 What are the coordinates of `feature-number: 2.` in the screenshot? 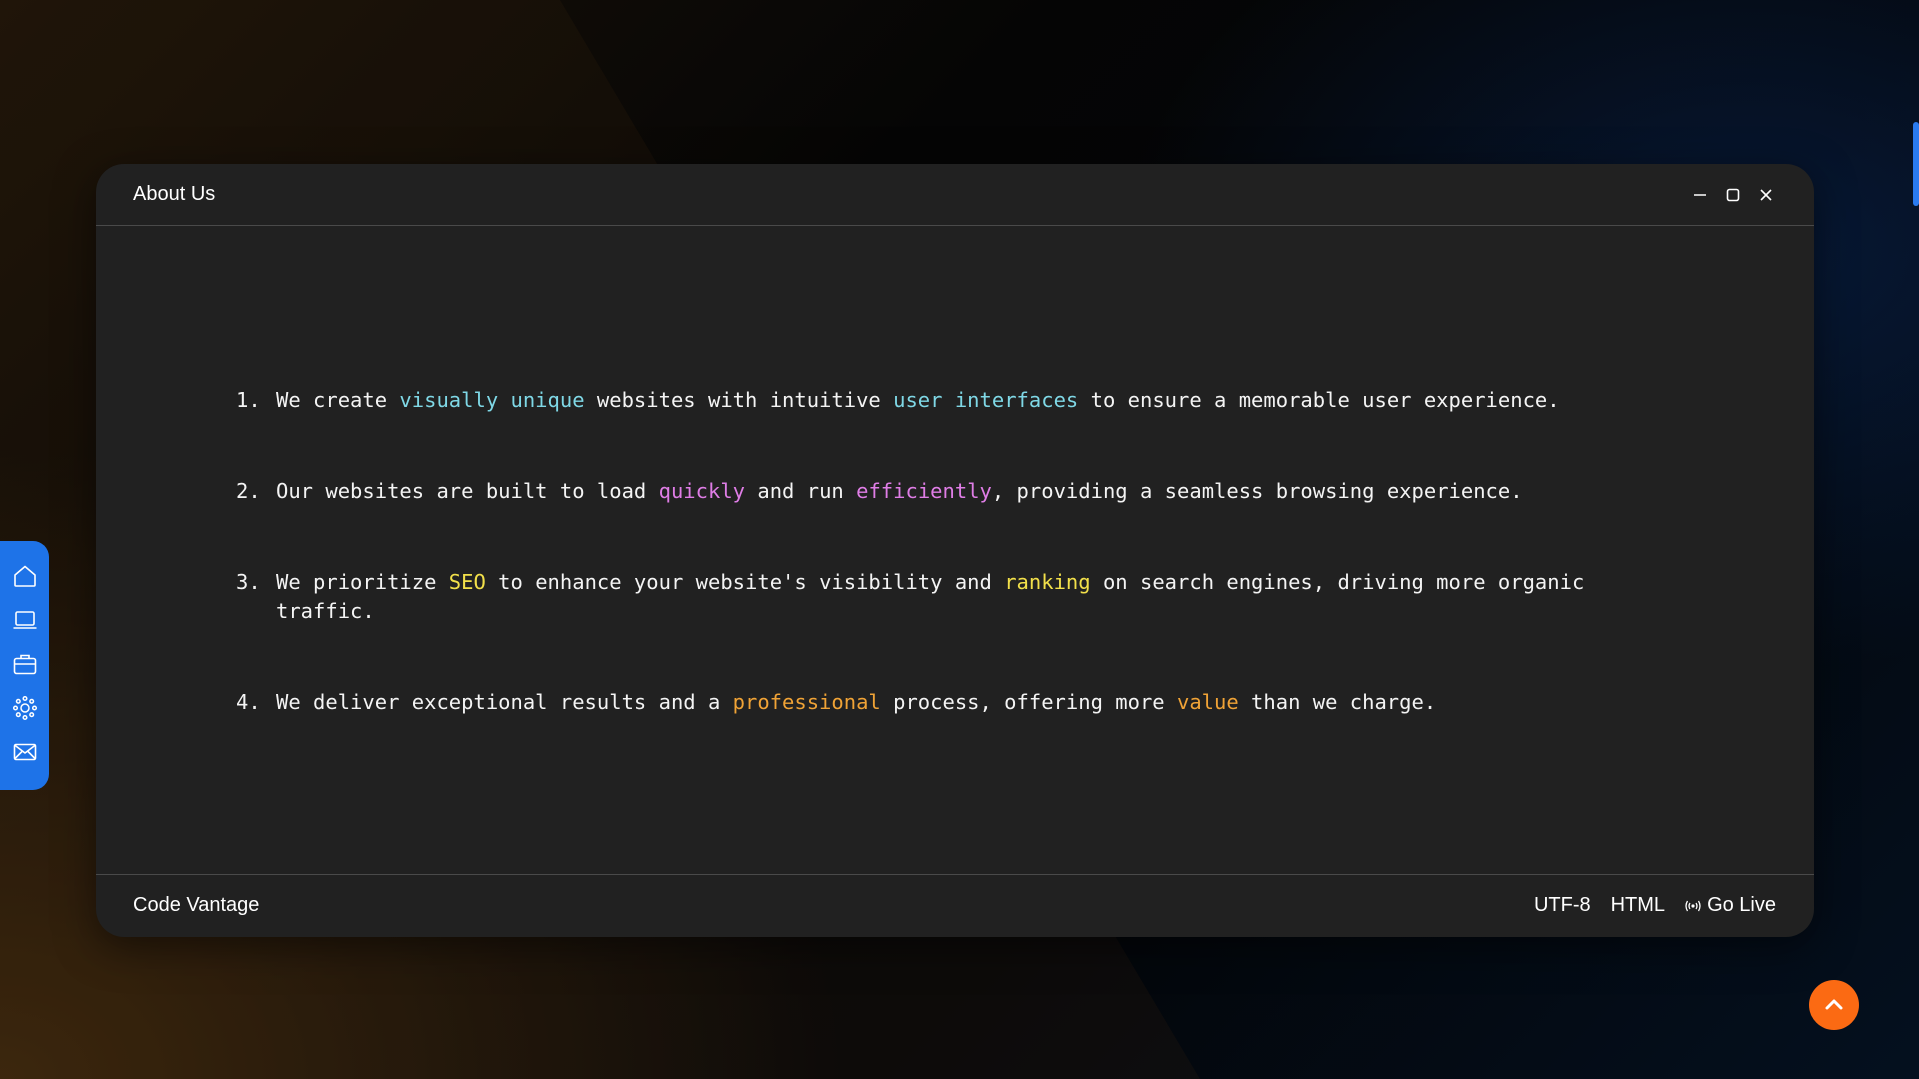 It's located at (248, 491).